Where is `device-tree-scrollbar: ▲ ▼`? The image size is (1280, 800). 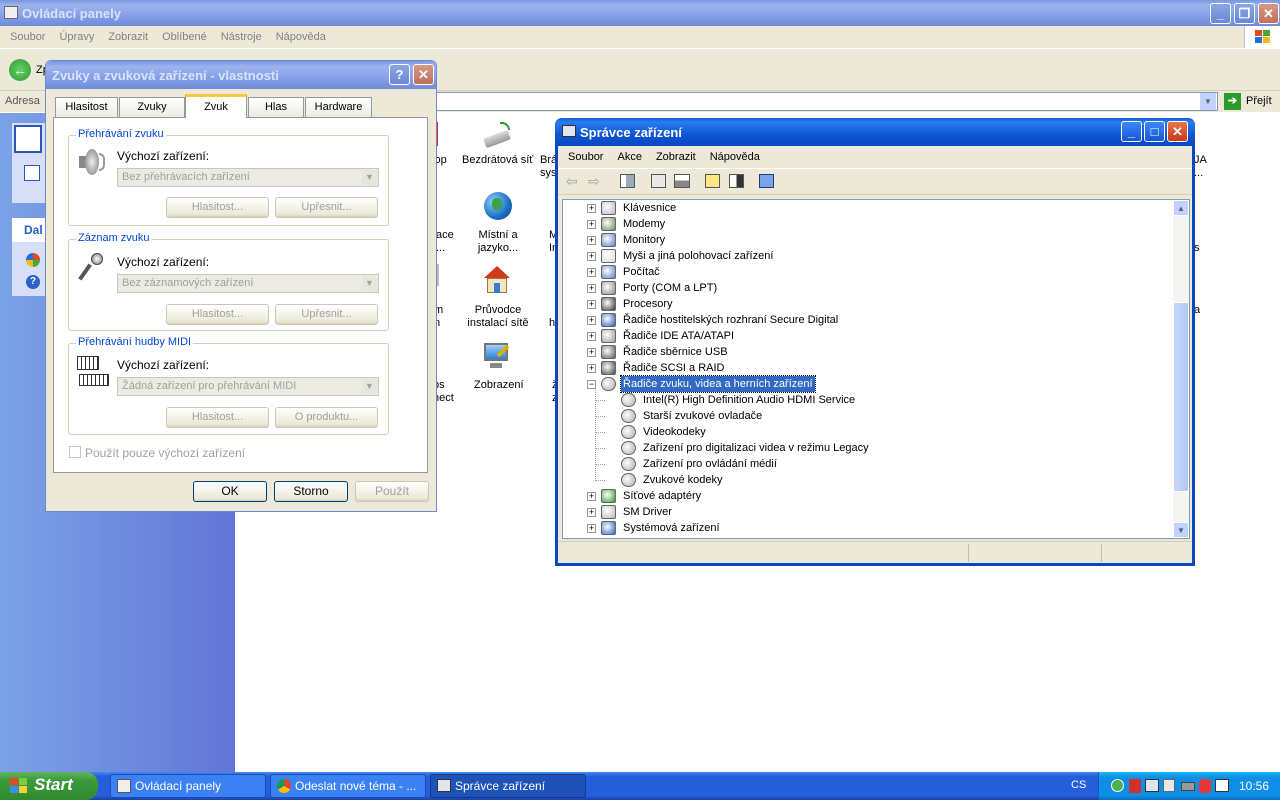 device-tree-scrollbar: ▲ ▼ is located at coordinates (1181, 369).